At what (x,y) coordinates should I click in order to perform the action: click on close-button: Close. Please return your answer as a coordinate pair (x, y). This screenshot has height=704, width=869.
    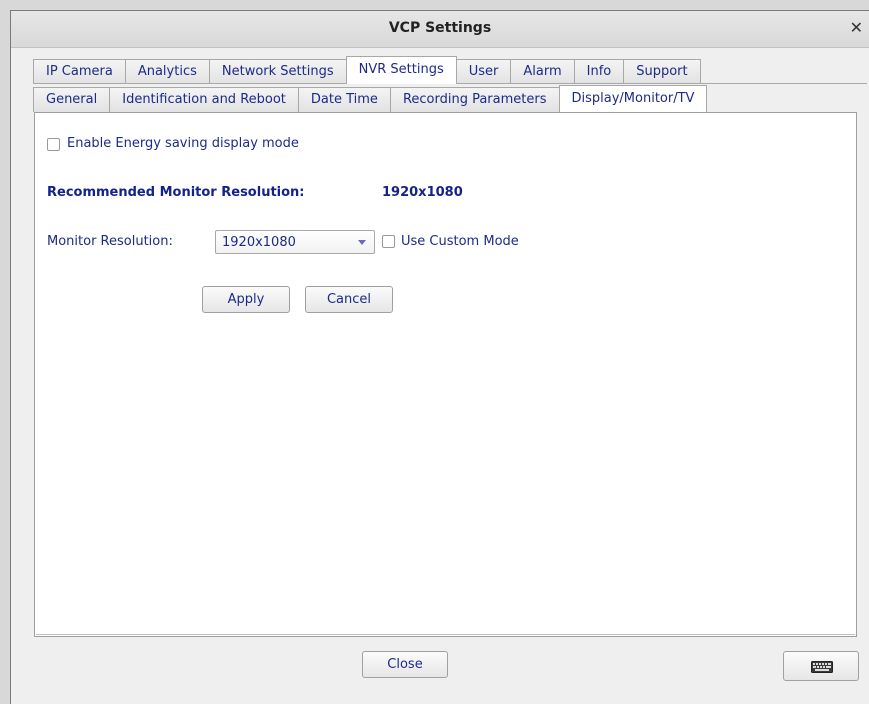
    Looking at the image, I should click on (405, 664).